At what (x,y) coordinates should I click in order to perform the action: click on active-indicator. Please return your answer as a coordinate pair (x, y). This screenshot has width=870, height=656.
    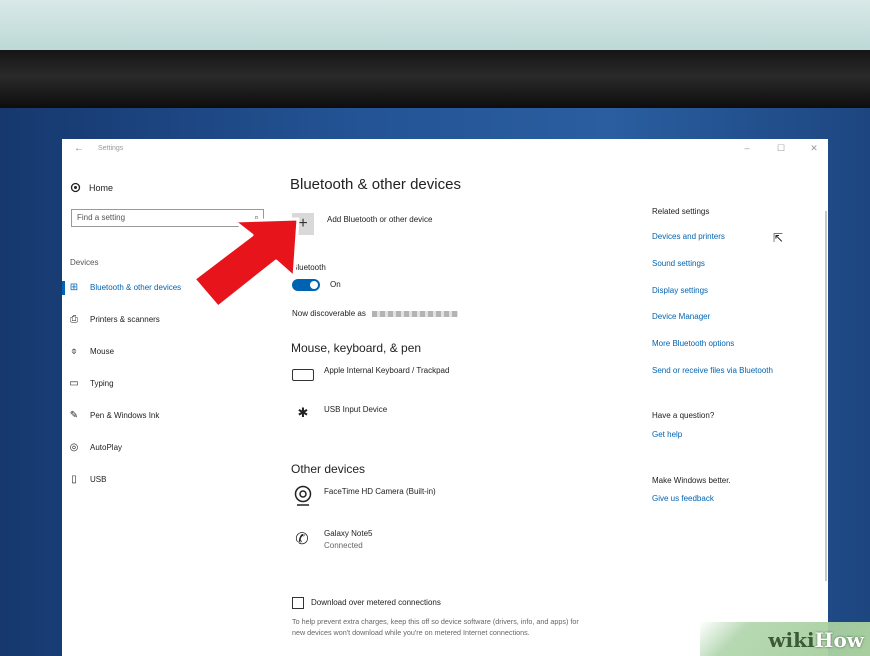
    Looking at the image, I should click on (63, 288).